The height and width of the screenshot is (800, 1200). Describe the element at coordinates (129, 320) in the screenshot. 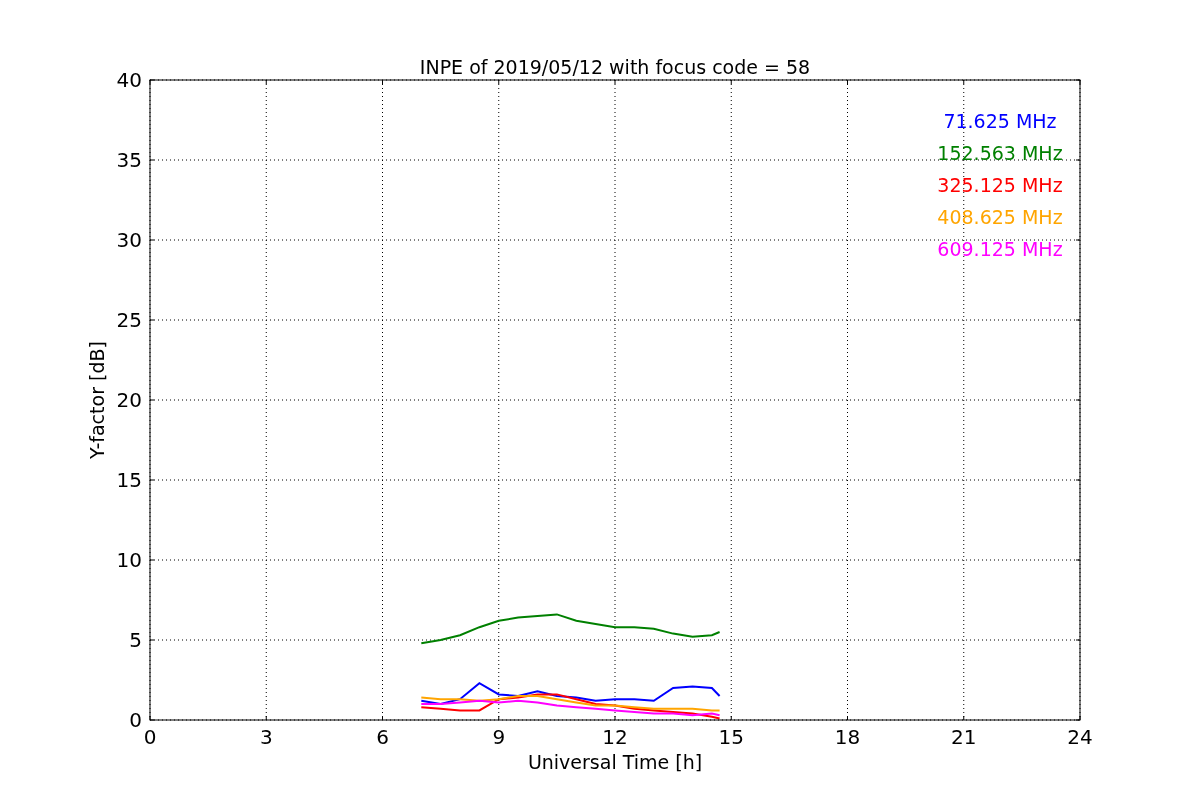

I see `y-tick-label: 25` at that location.